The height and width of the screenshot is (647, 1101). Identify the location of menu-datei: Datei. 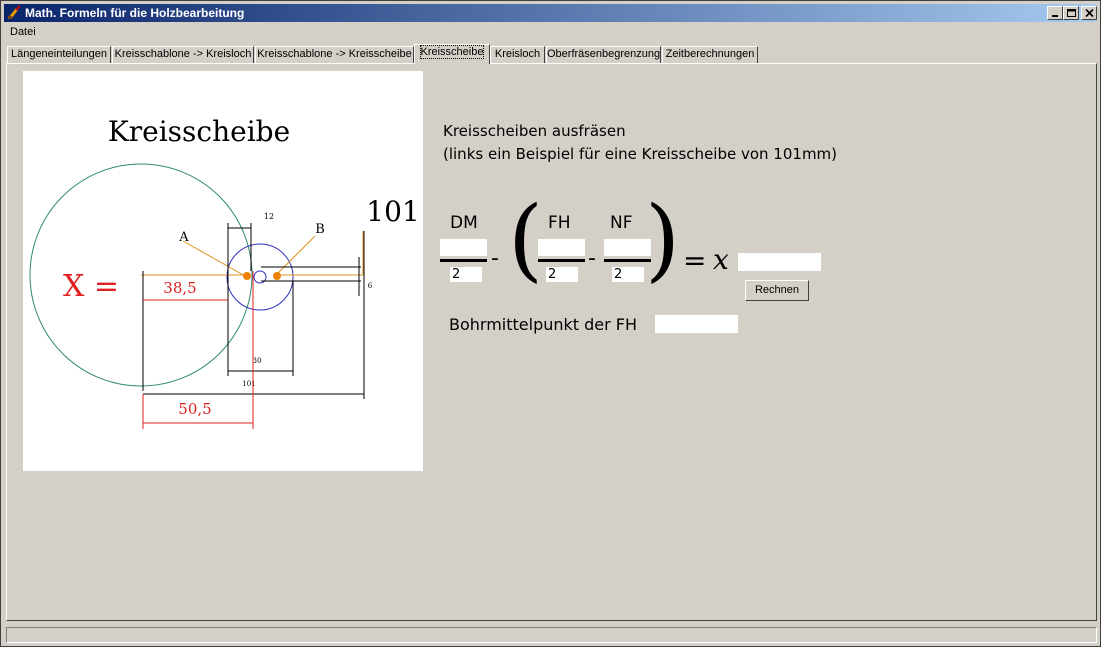
(23, 32).